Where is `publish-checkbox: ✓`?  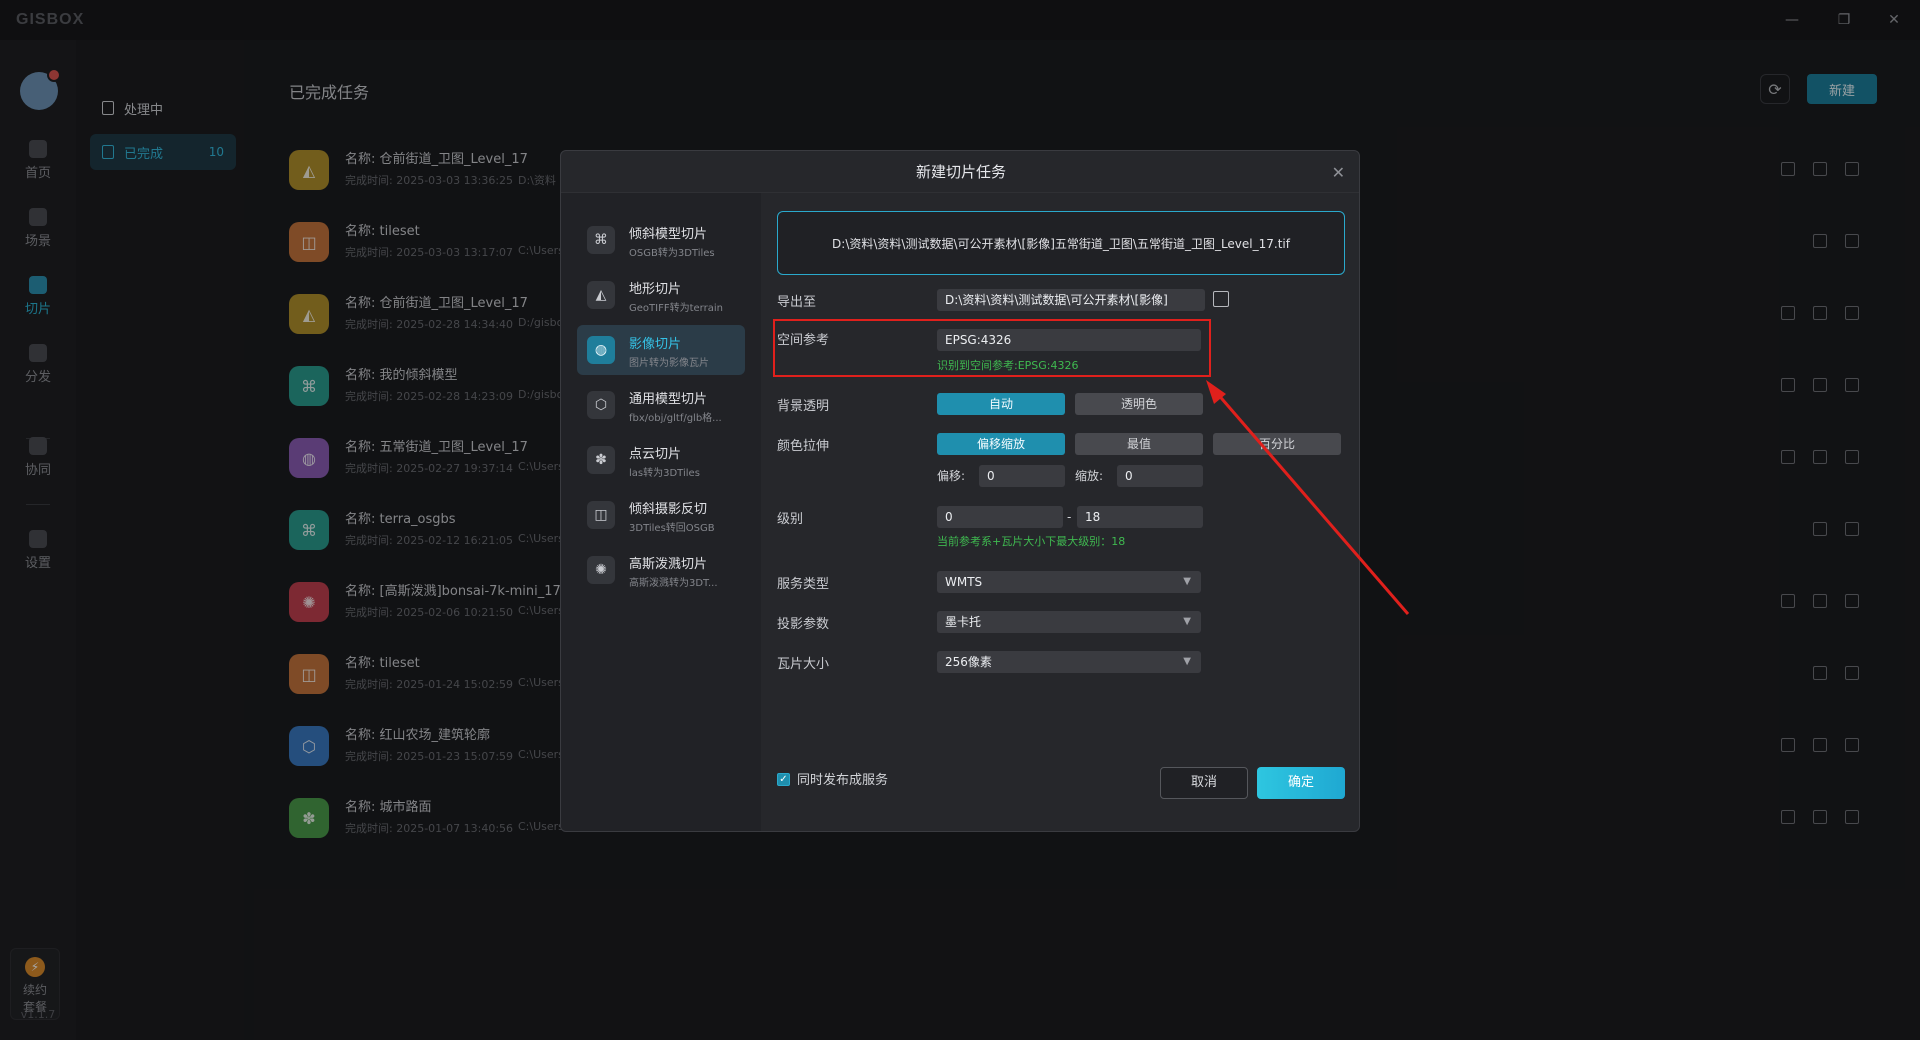
publish-checkbox: ✓ is located at coordinates (783, 779).